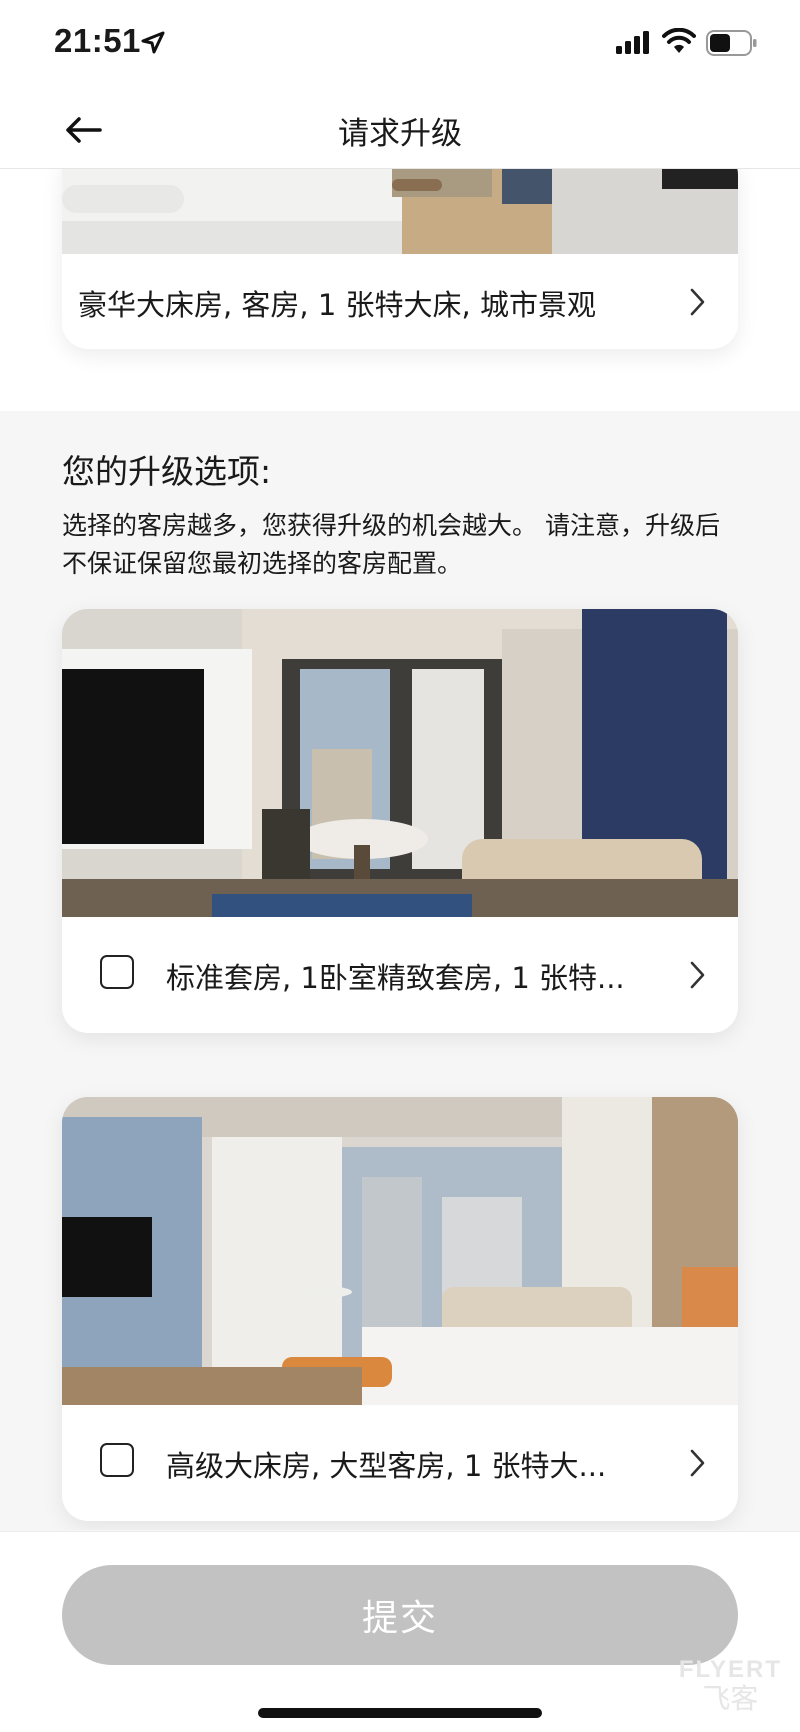  I want to click on current-room-name: 豪华大床房, 客房, 1 张特大床, 城市景观, so click(337, 305).